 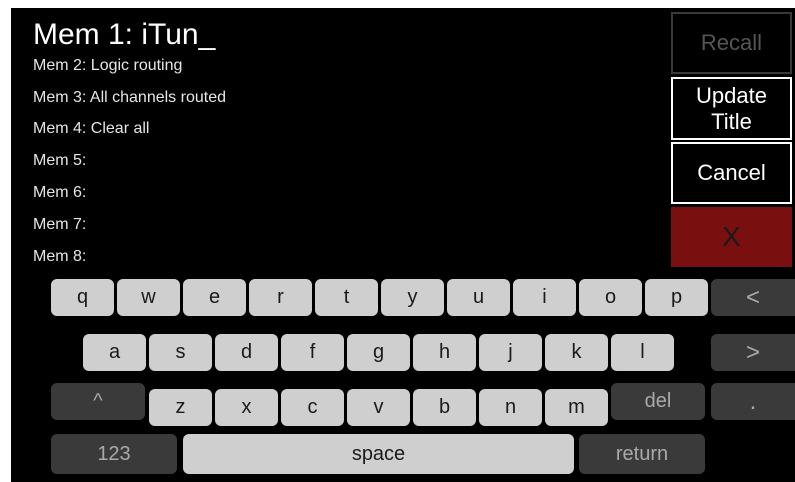 I want to click on key-u: u, so click(x=478, y=297).